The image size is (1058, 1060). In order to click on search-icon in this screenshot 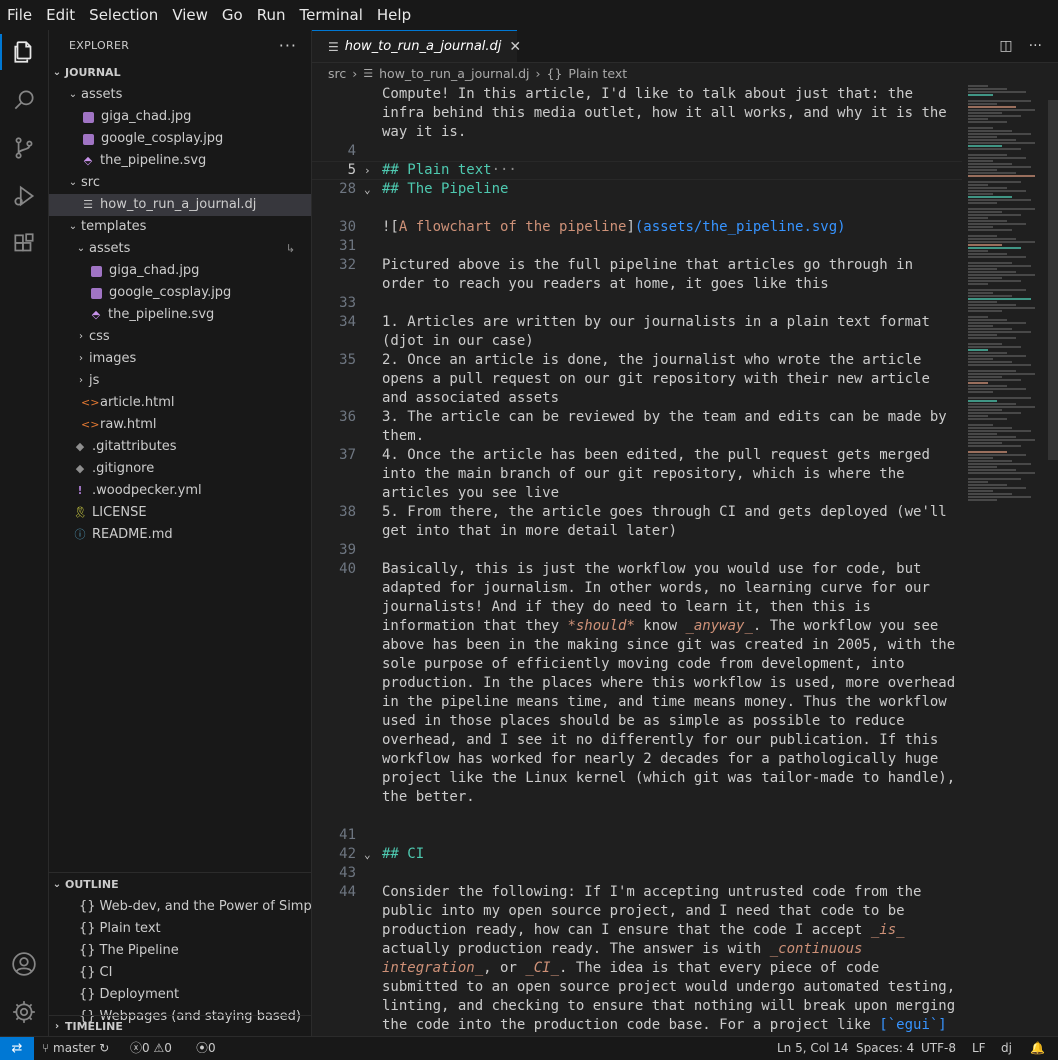, I will do `click(24, 100)`.